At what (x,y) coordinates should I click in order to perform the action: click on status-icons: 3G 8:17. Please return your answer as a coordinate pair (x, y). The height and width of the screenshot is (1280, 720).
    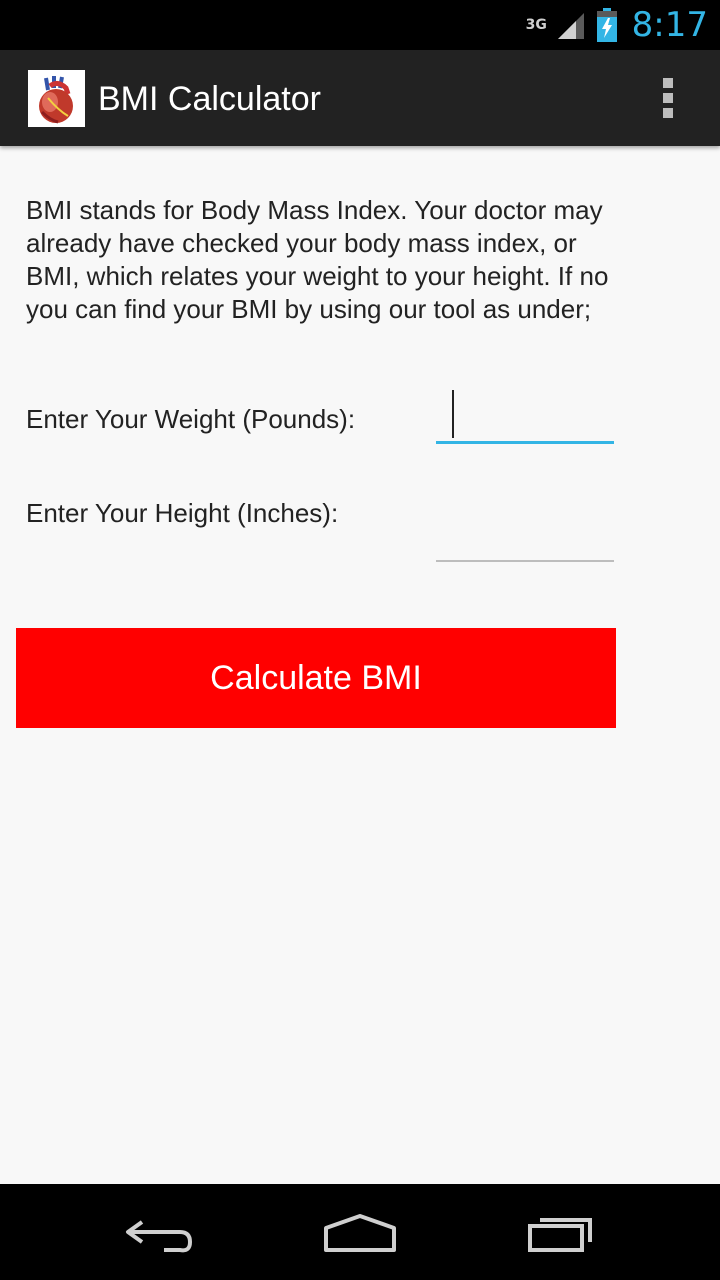
    Looking at the image, I should click on (617, 25).